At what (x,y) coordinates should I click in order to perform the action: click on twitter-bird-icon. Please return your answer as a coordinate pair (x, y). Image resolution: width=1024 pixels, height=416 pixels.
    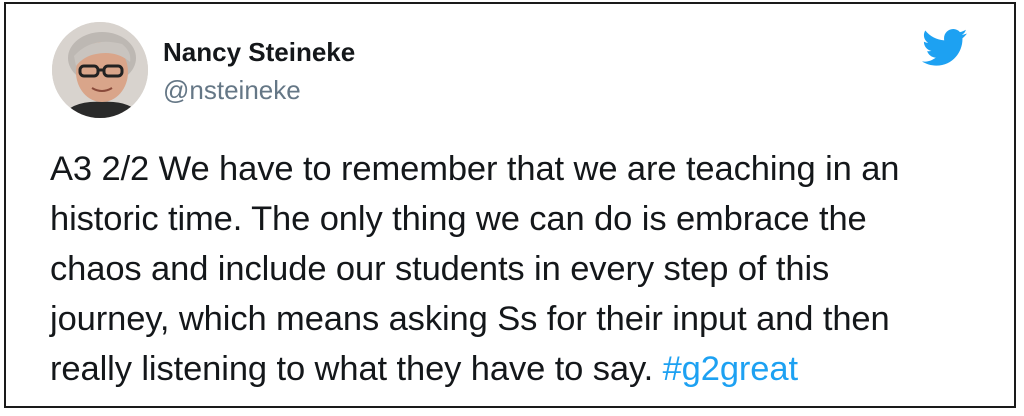
    Looking at the image, I should click on (945, 48).